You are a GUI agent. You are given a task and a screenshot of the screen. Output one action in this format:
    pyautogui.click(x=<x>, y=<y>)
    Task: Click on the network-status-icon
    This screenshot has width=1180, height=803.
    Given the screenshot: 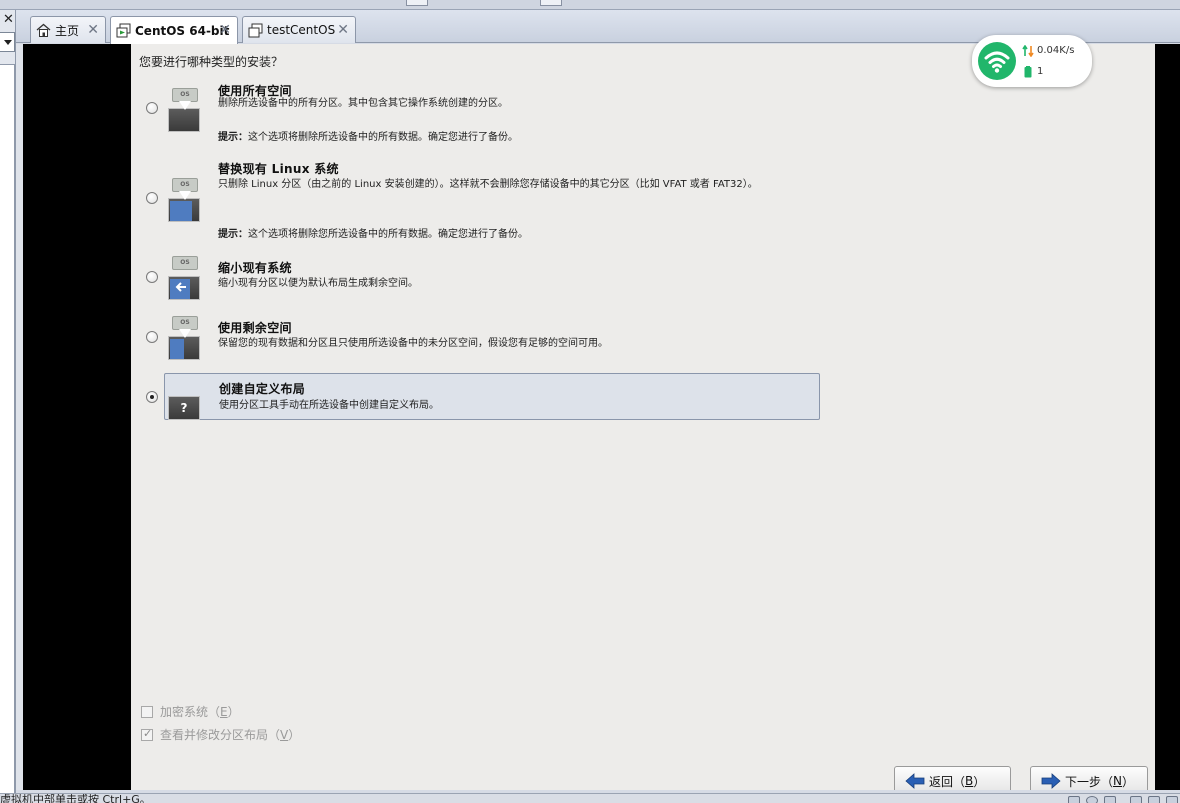 What is the action you would take?
    pyautogui.click(x=1136, y=799)
    